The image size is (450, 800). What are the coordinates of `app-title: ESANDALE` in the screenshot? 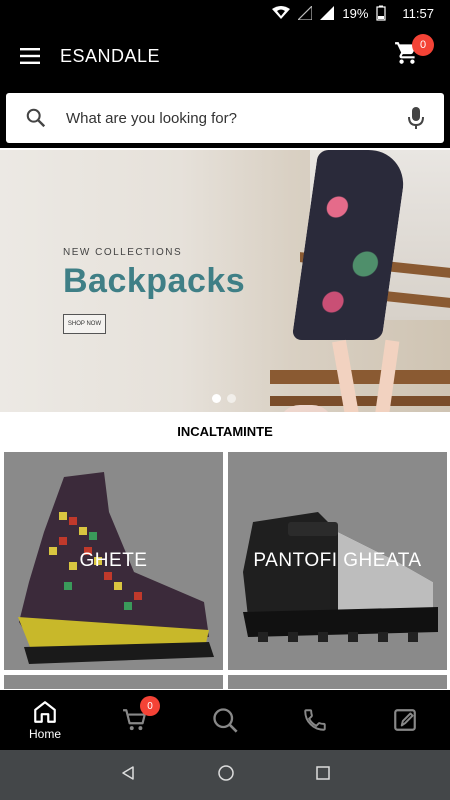 It's located at (110, 55).